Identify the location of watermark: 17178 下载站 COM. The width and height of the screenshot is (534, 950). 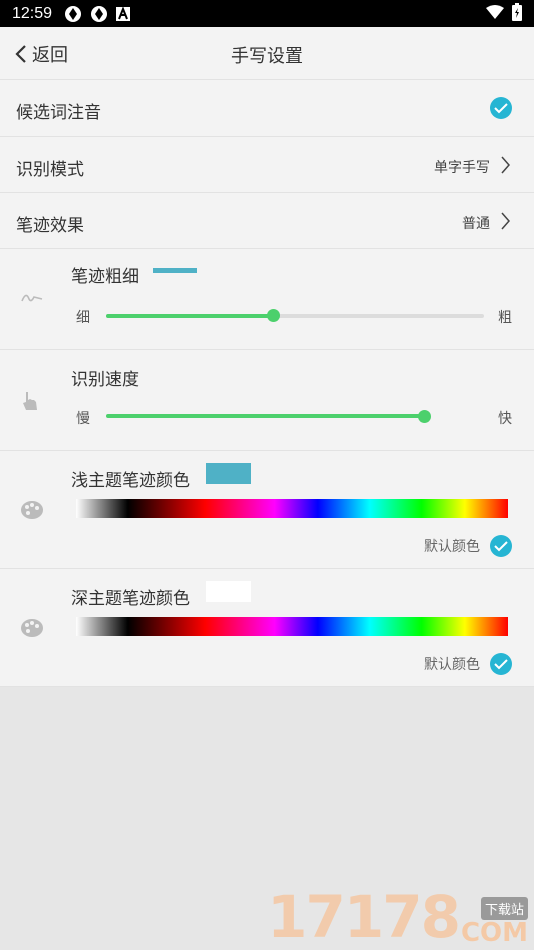
(397, 917).